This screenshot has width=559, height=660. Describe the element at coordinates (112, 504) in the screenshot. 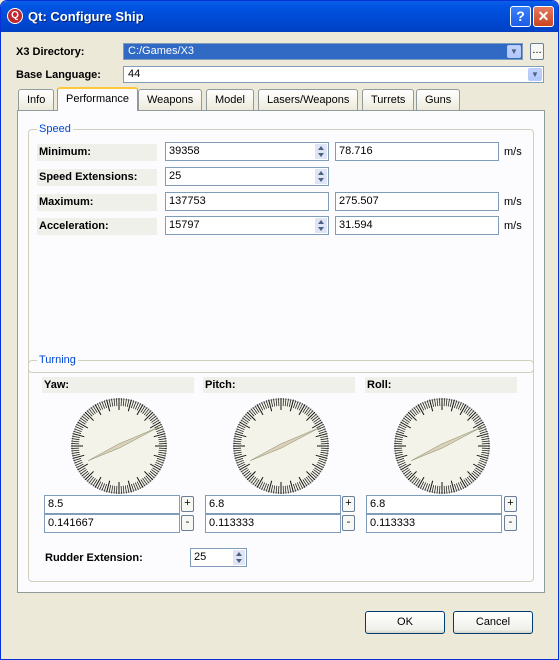

I see `yaw-value-field: 8.5` at that location.